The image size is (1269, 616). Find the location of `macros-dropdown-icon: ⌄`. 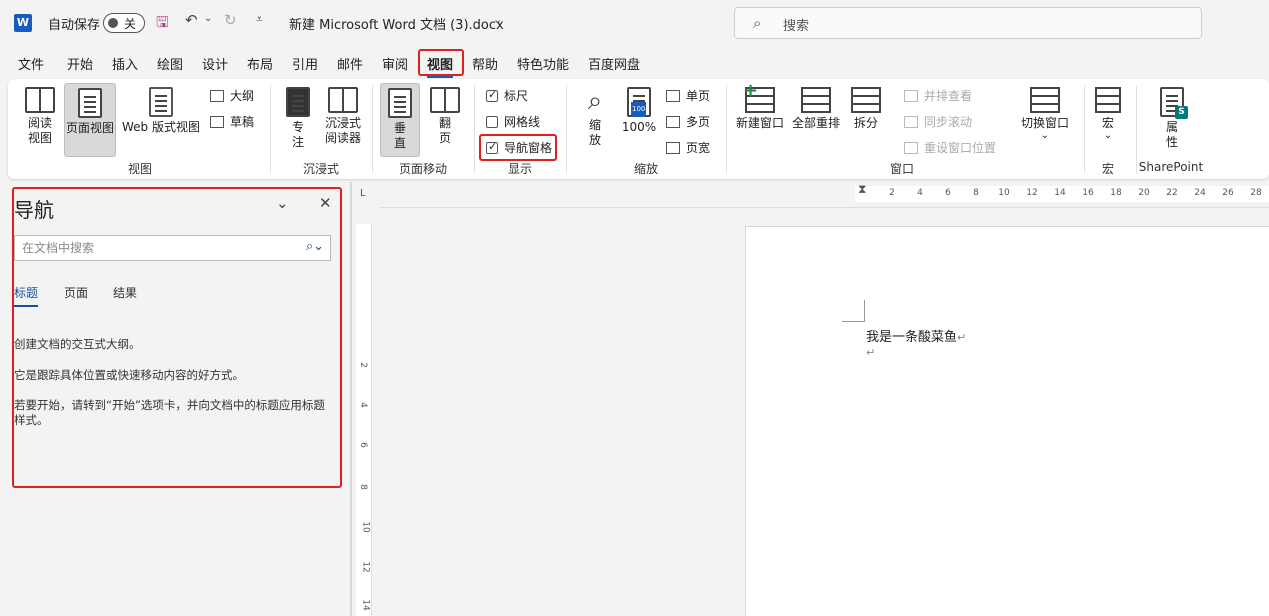

macros-dropdown-icon: ⌄ is located at coordinates (1108, 135).